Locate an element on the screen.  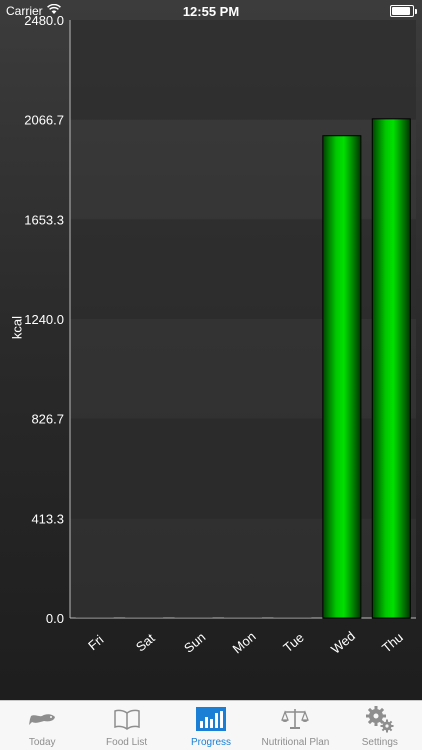
tab-progress: Progress is located at coordinates (211, 725).